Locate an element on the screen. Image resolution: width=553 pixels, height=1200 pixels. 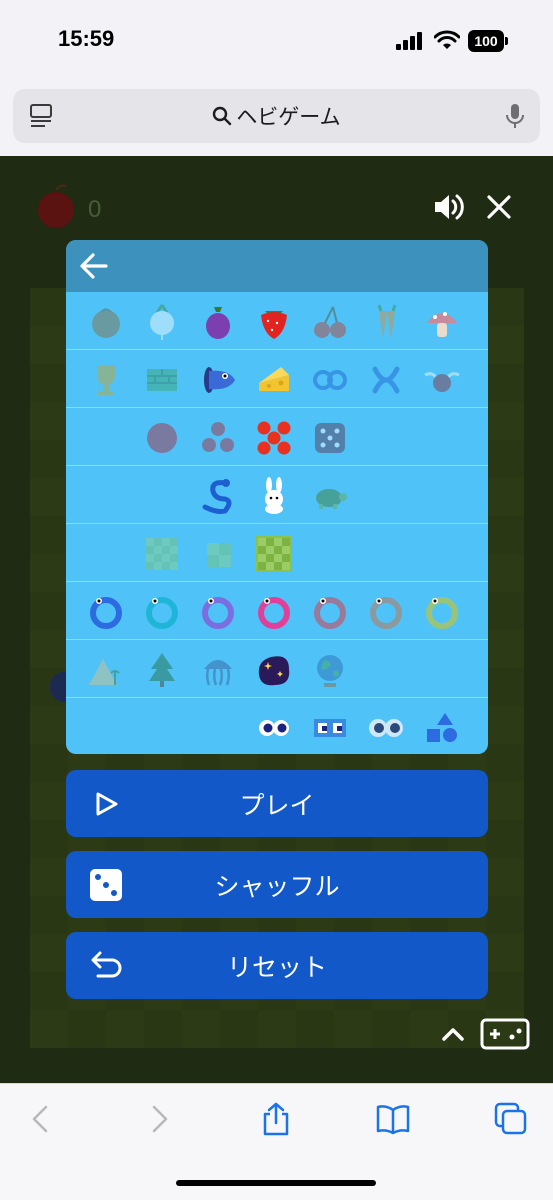
battery-level: 100 is located at coordinates (486, 41).